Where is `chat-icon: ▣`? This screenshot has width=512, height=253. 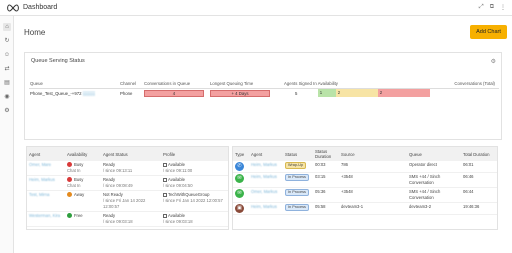
chat-icon: ▣ is located at coordinates (239, 208).